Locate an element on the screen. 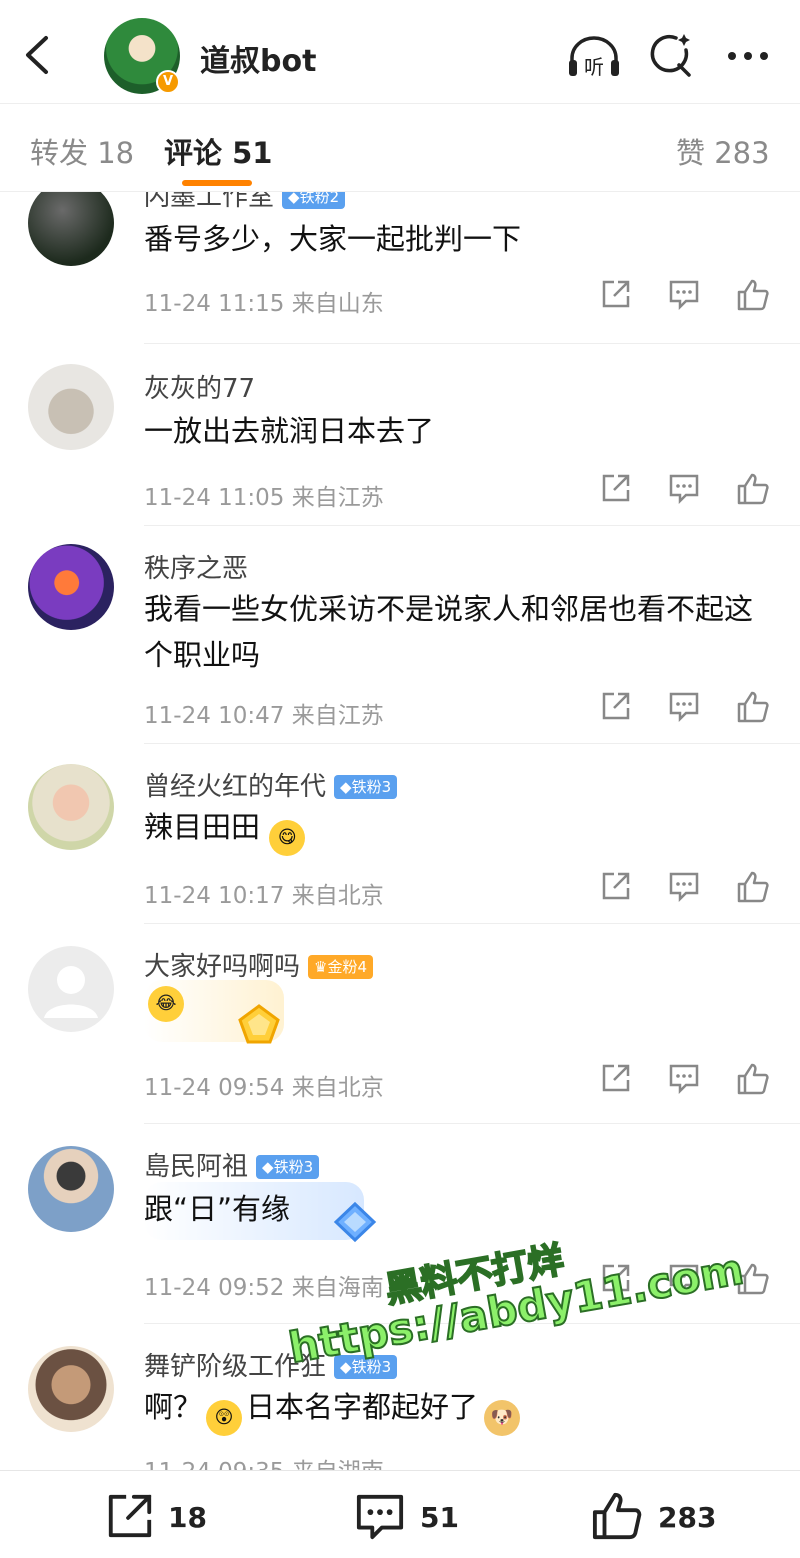 This screenshot has width=800, height=1558. active-tab-indicator is located at coordinates (217, 183).